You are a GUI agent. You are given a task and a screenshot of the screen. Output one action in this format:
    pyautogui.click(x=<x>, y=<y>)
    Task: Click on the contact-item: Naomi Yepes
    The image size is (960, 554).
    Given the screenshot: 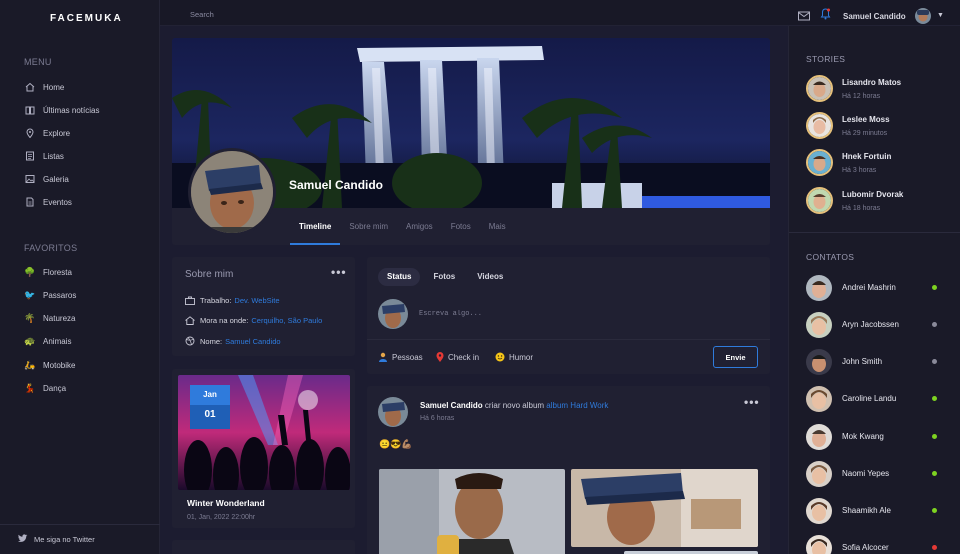 What is the action you would take?
    pyautogui.click(x=873, y=474)
    